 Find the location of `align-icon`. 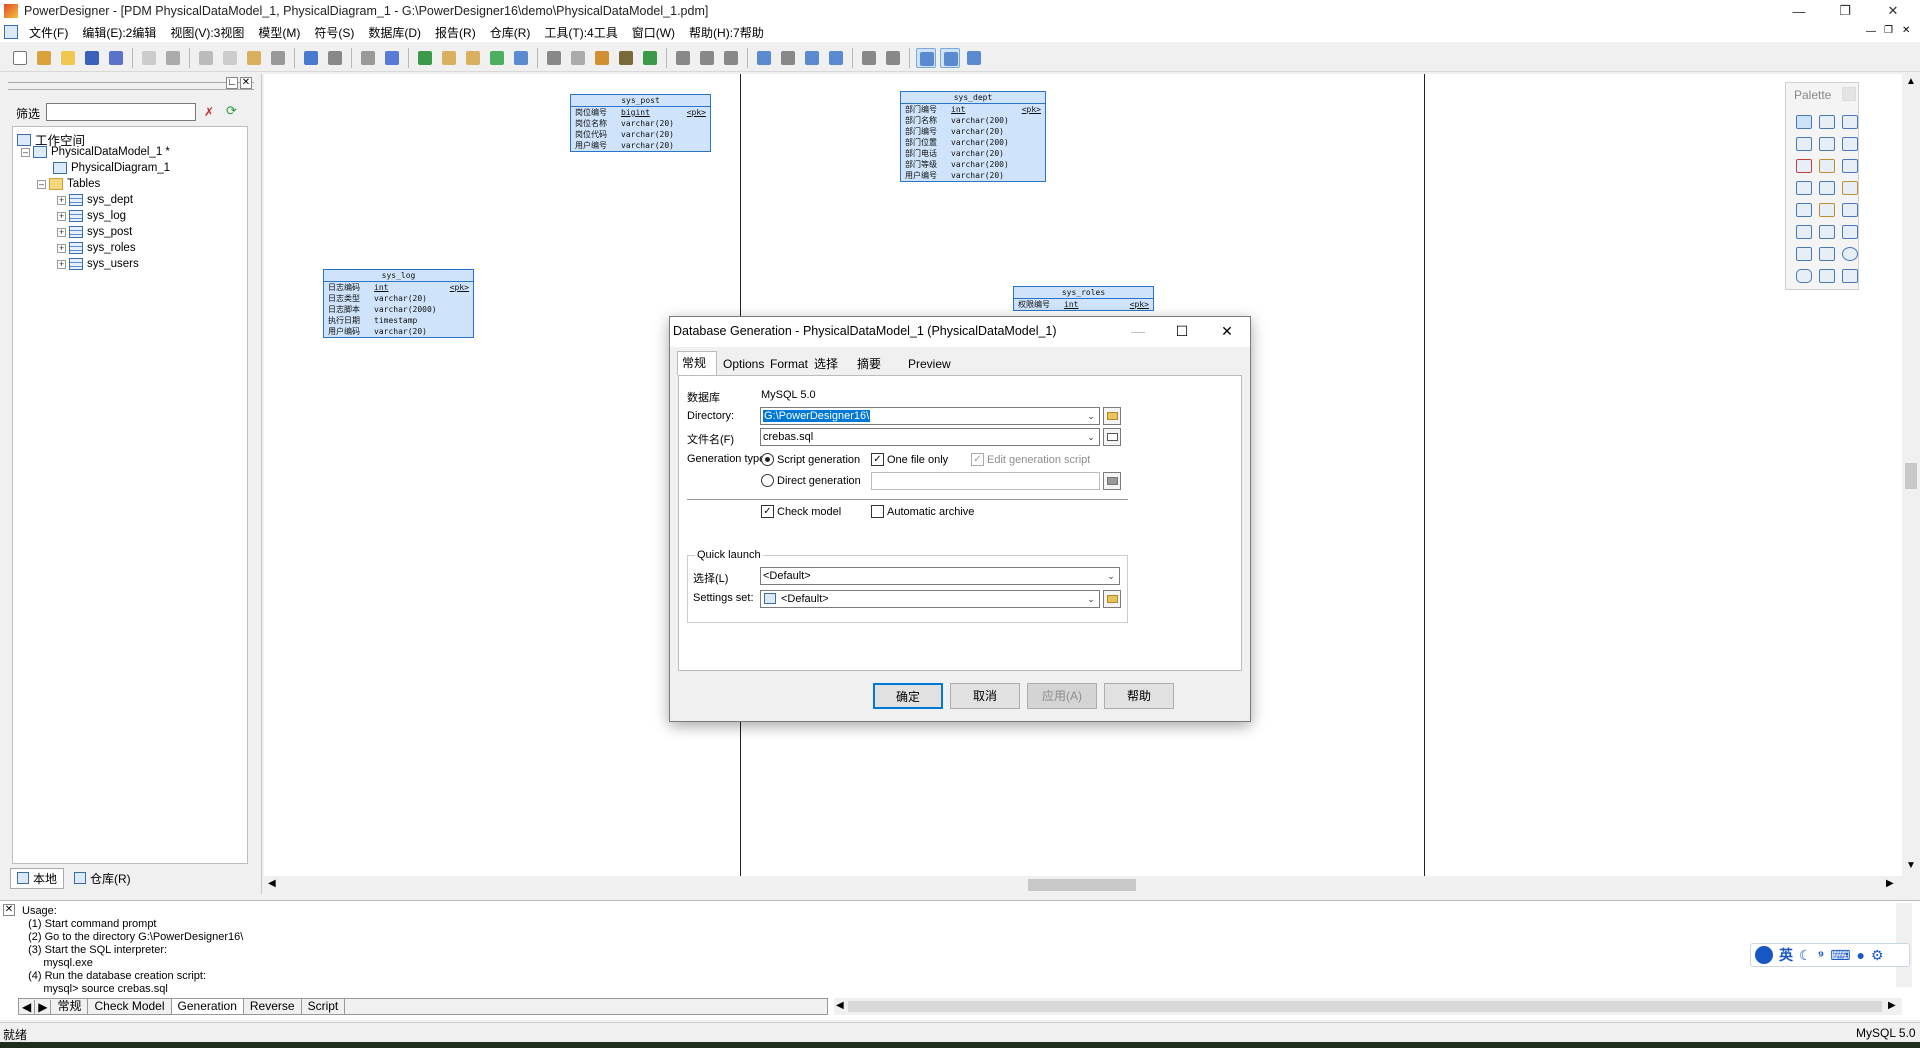

align-icon is located at coordinates (683, 58).